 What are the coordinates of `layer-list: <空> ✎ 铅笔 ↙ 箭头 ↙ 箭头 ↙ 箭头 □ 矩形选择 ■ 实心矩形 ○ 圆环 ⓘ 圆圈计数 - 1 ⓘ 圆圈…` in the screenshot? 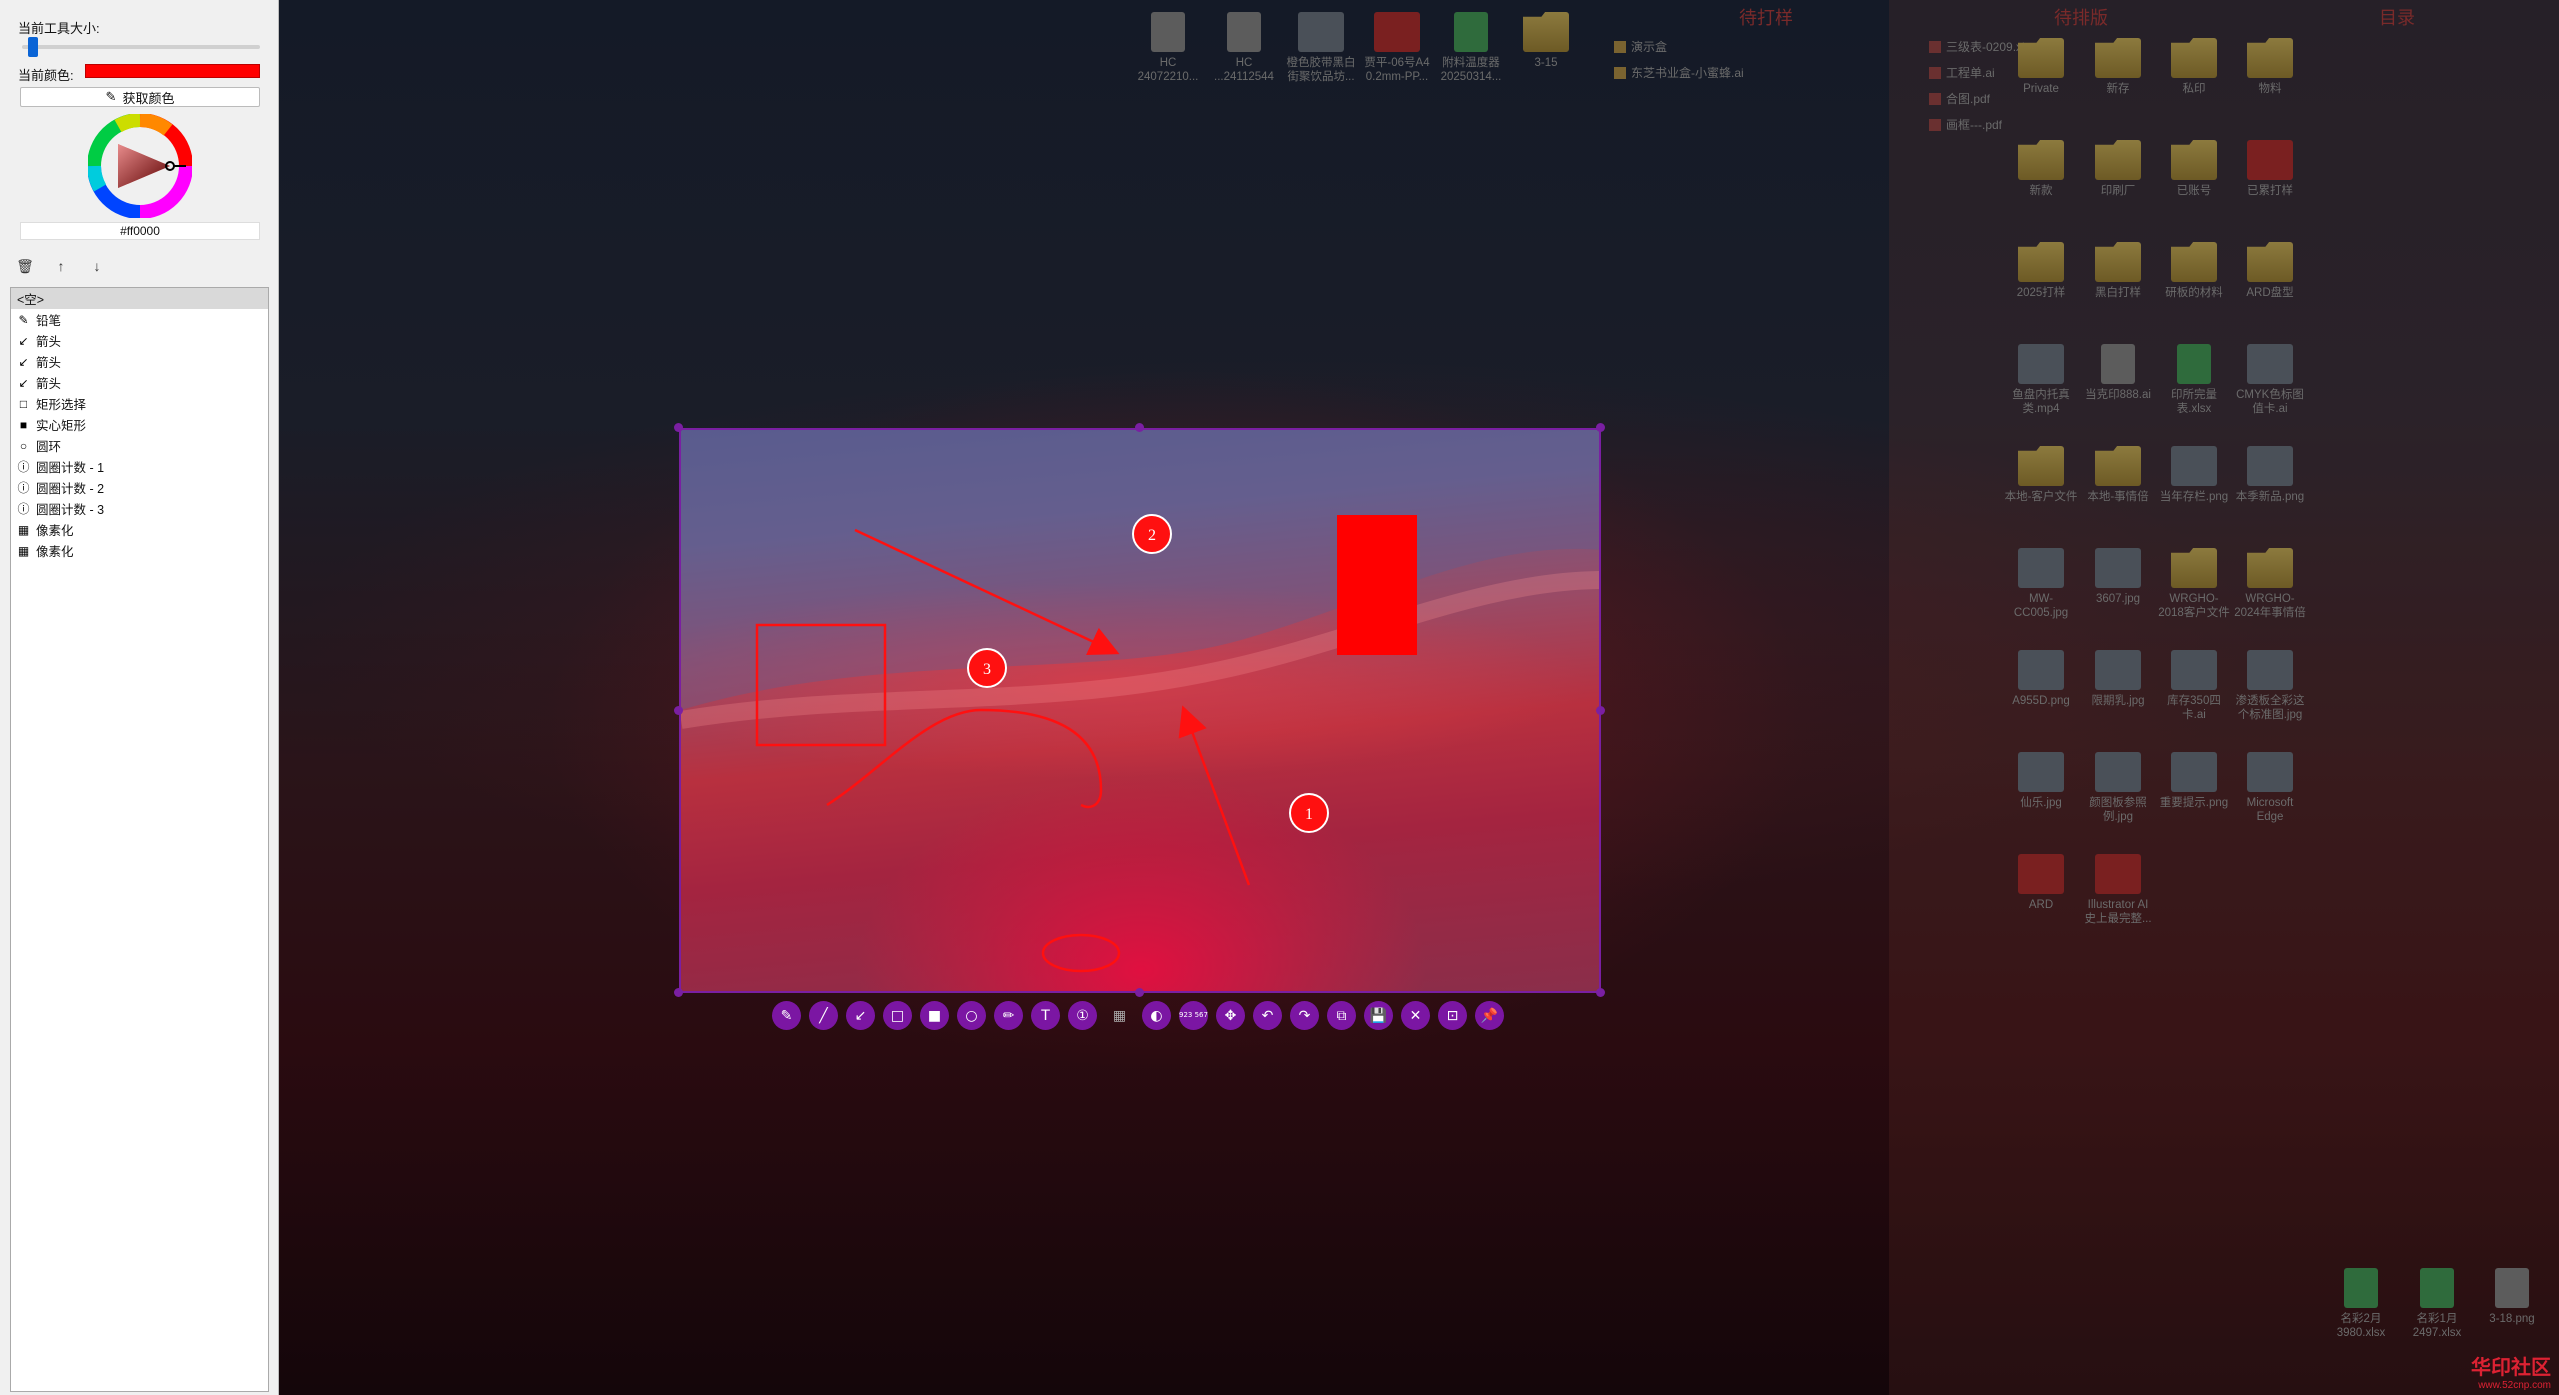 It's located at (139, 839).